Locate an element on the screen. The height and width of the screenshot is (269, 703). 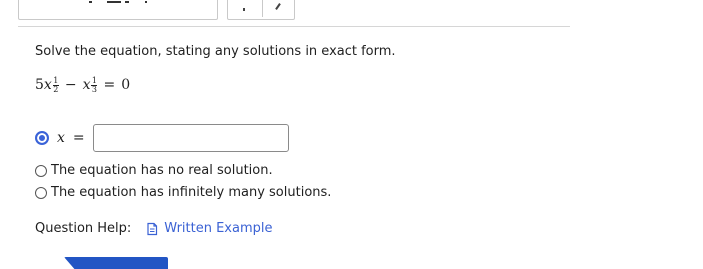
coefficient: 5 is located at coordinates (39, 85).